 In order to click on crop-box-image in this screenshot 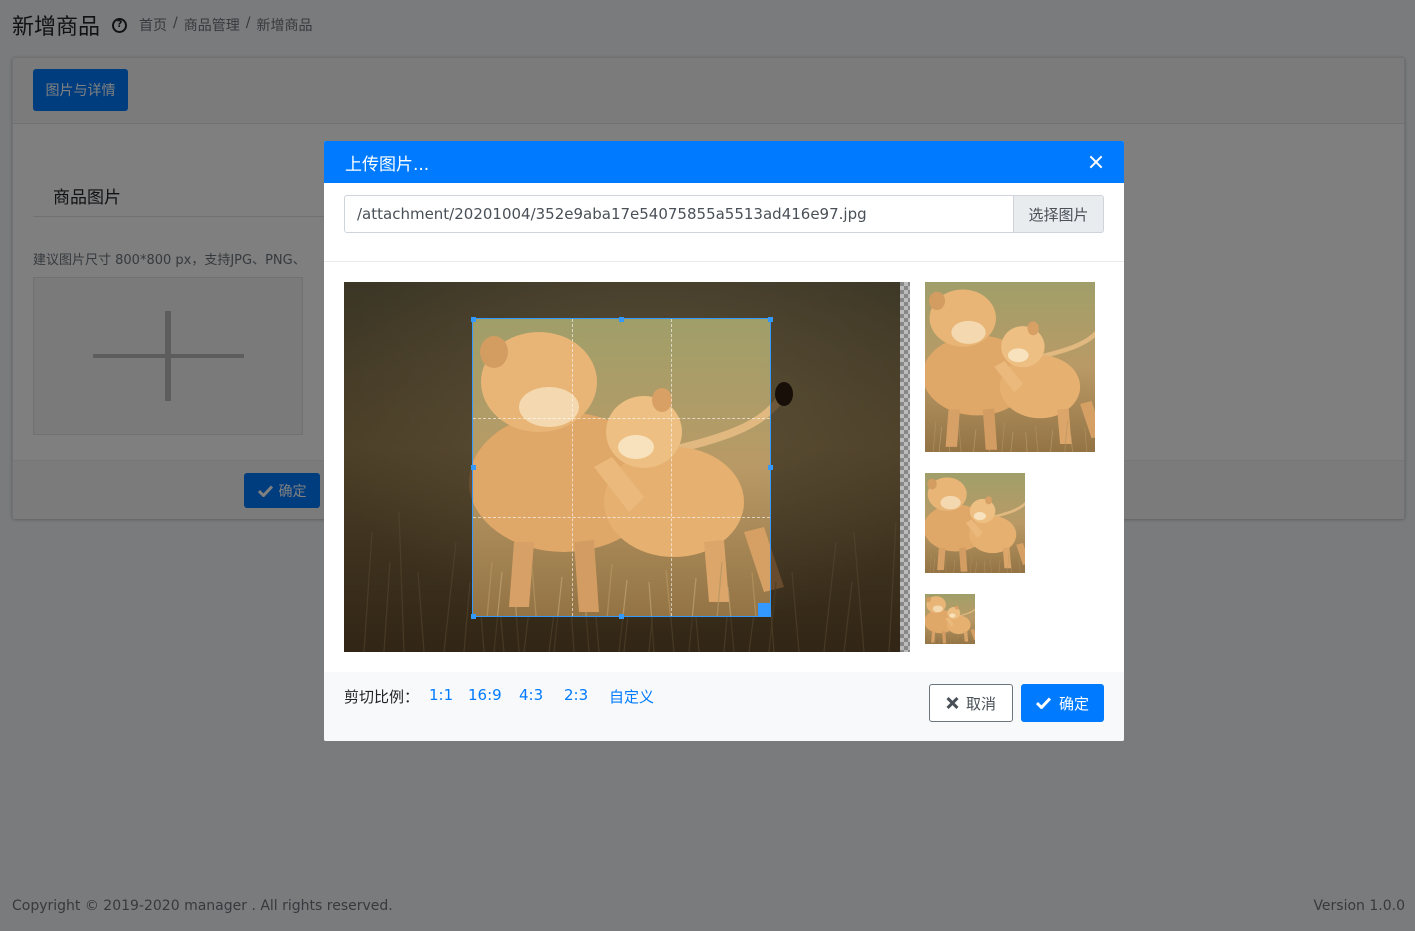, I will do `click(621, 467)`.